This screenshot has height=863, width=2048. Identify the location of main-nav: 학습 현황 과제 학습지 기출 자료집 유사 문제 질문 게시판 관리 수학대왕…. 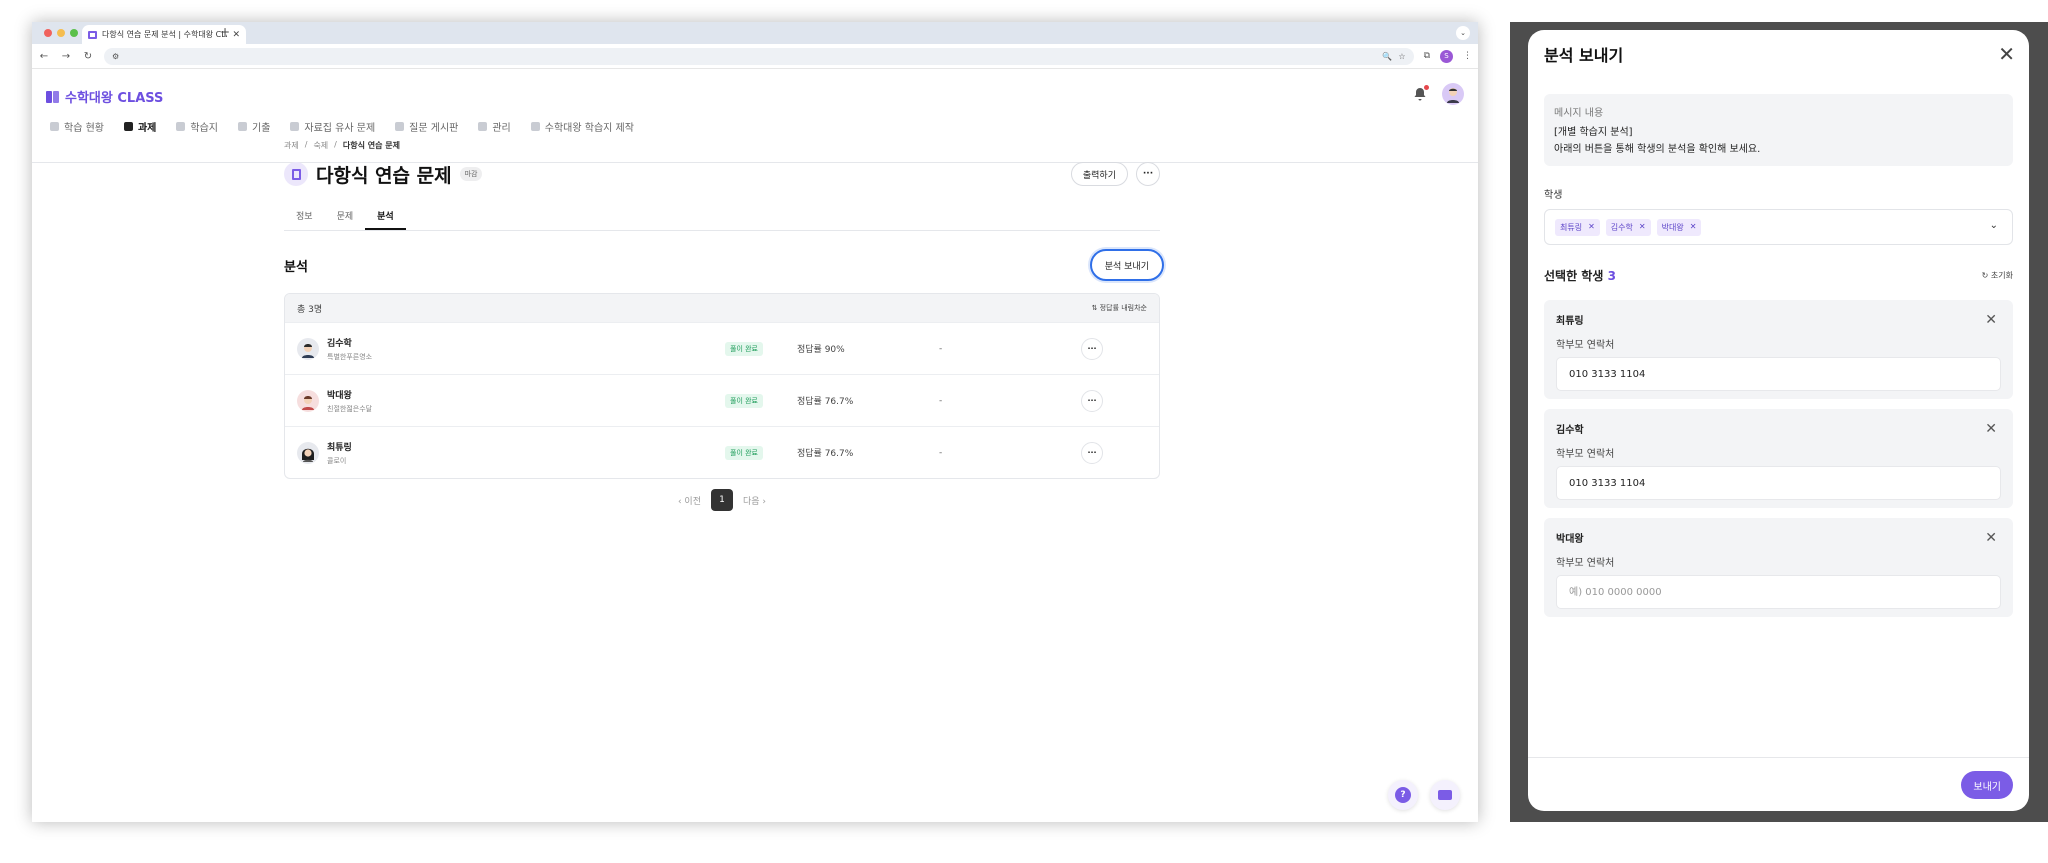
(342, 126).